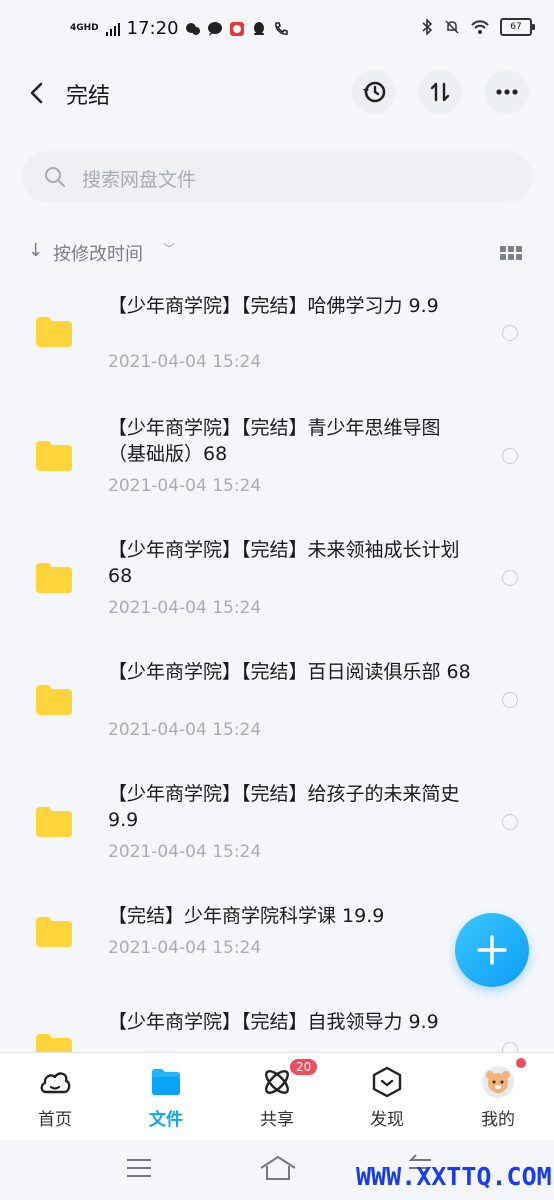 The height and width of the screenshot is (1200, 554). Describe the element at coordinates (274, 441) in the screenshot. I see `file-name: 【少年商学院】【完结】青少年思维导图（基础版）68` at that location.